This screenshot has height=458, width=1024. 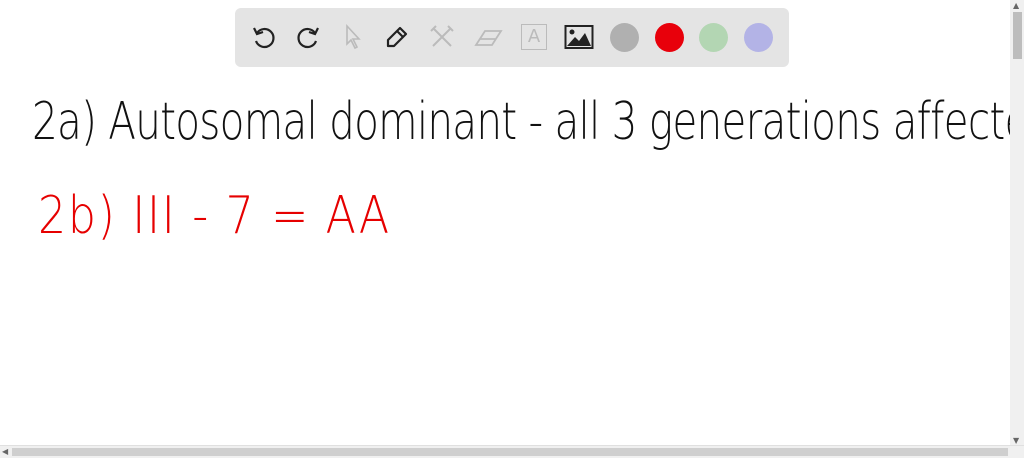 I want to click on pen-icon, so click(x=397, y=37).